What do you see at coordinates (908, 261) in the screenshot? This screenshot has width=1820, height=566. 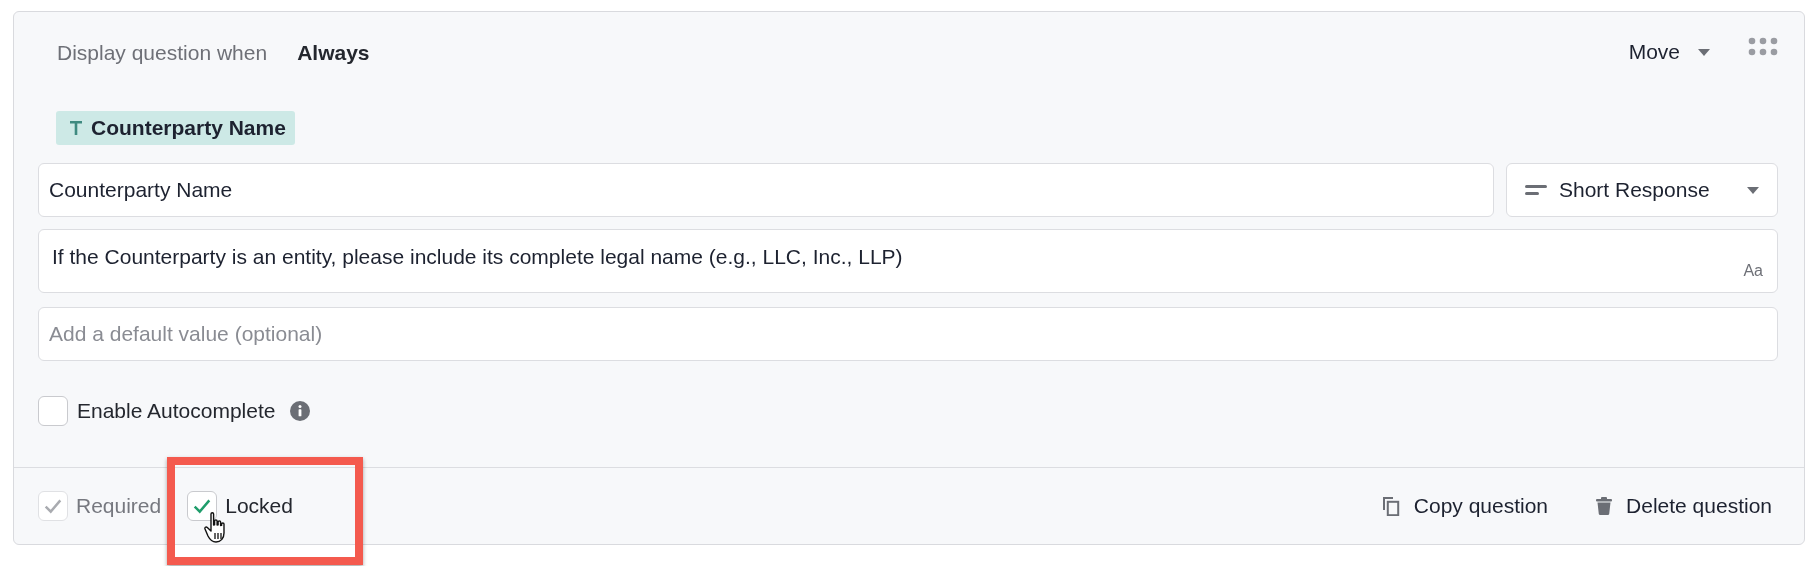 I see `description-field: If the Counterparty is an entity, please include its complete legal name (e.g., LLC, Inc., LLP) Aa` at bounding box center [908, 261].